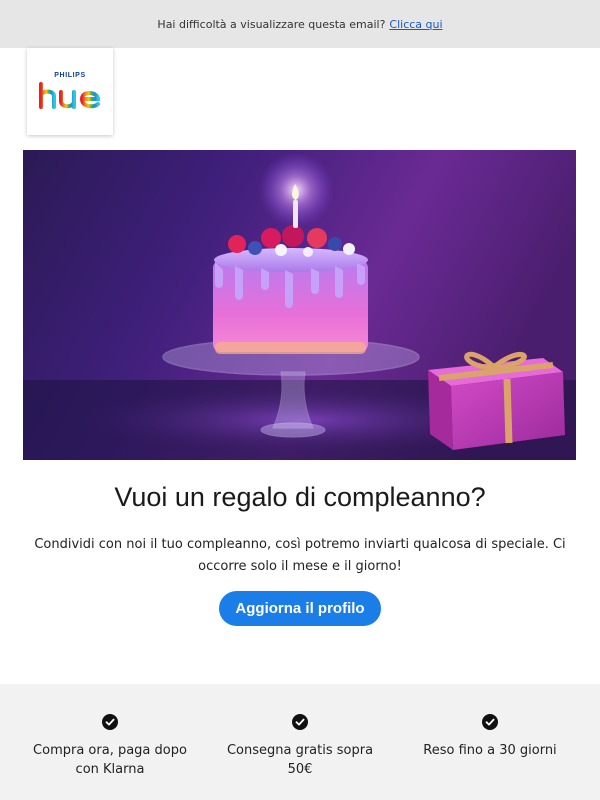 This screenshot has height=800, width=600. I want to click on brand-logo: PHILIPS, so click(70, 91).